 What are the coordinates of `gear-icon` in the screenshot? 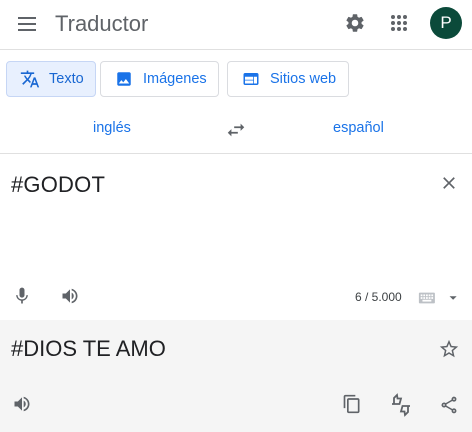 It's located at (355, 23).